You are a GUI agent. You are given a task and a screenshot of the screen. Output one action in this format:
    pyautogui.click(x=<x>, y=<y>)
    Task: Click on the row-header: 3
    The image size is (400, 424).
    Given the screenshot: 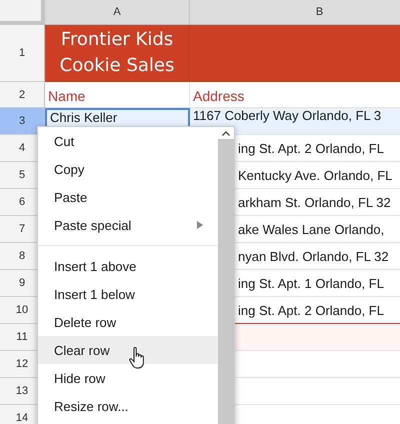 What is the action you would take?
    pyautogui.click(x=22, y=121)
    